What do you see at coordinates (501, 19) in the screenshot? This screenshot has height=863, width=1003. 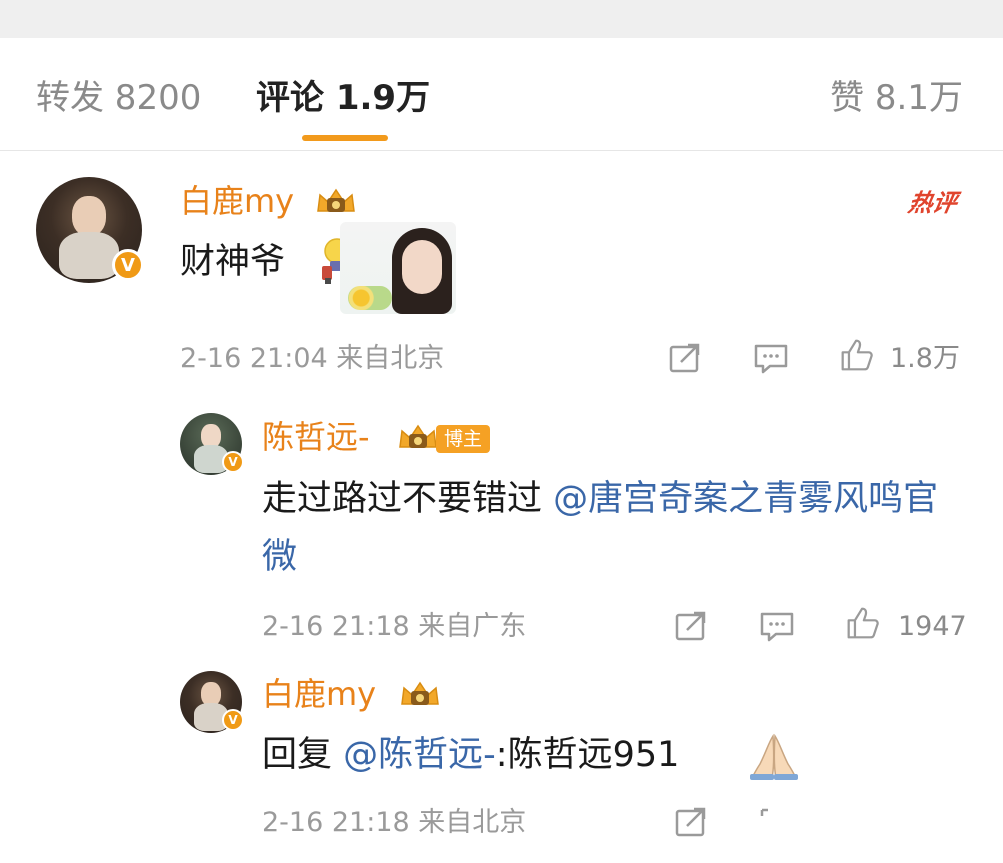 I see `top-strip` at bounding box center [501, 19].